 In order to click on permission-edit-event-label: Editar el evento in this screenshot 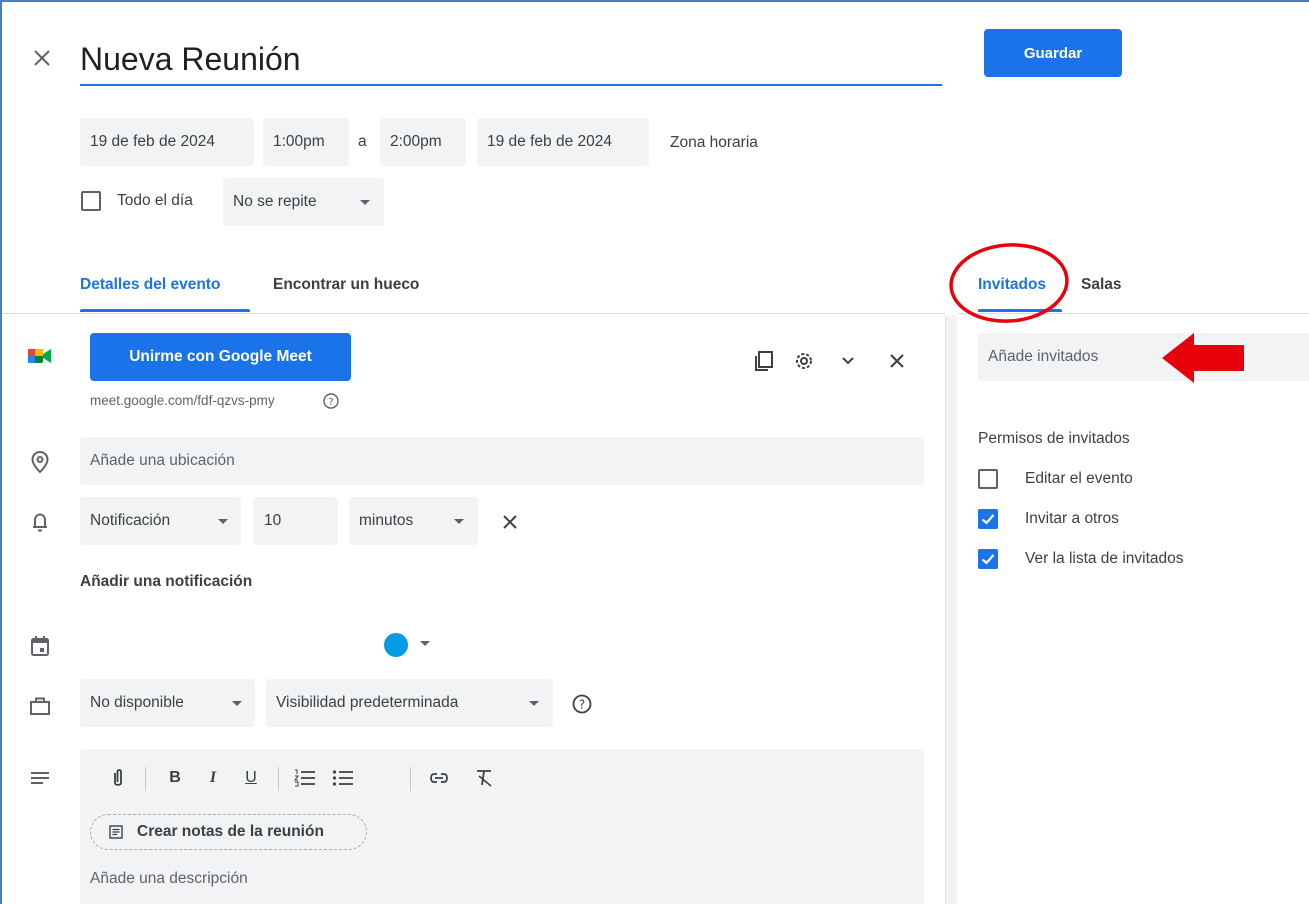, I will do `click(1079, 478)`.